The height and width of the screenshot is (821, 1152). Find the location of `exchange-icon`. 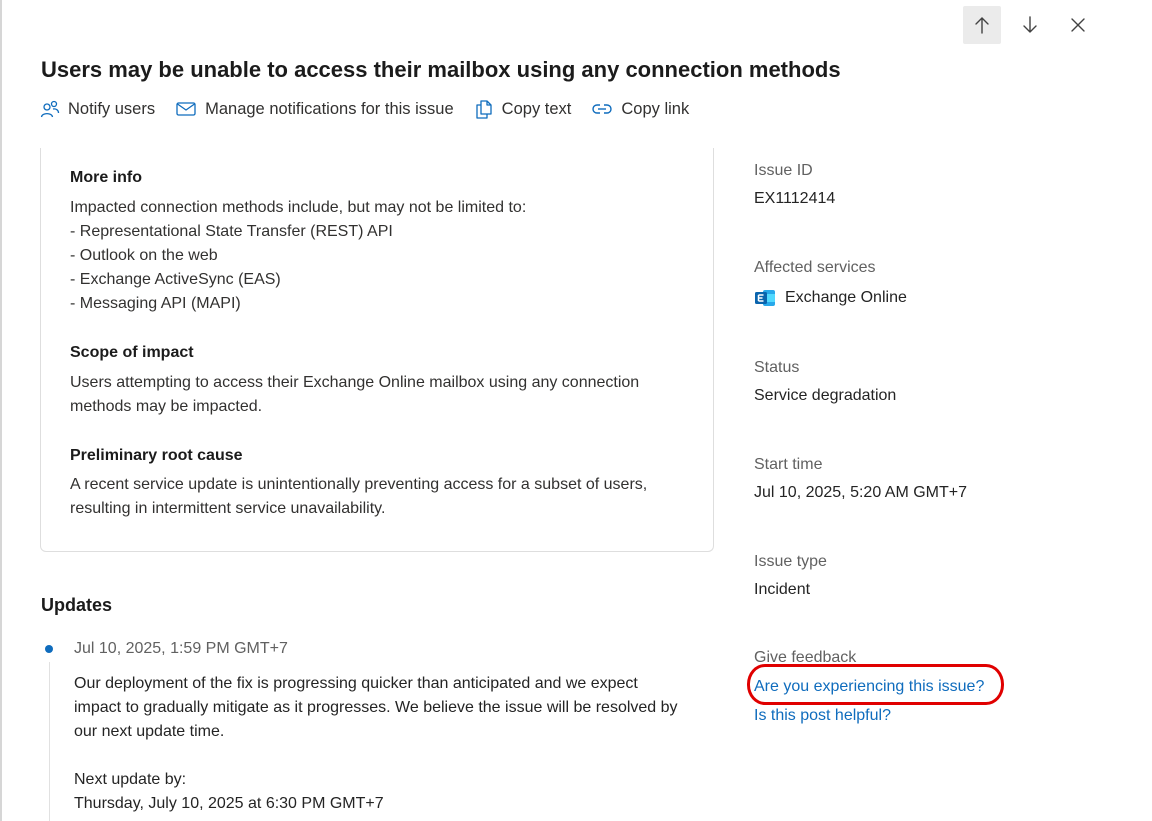

exchange-icon is located at coordinates (765, 298).